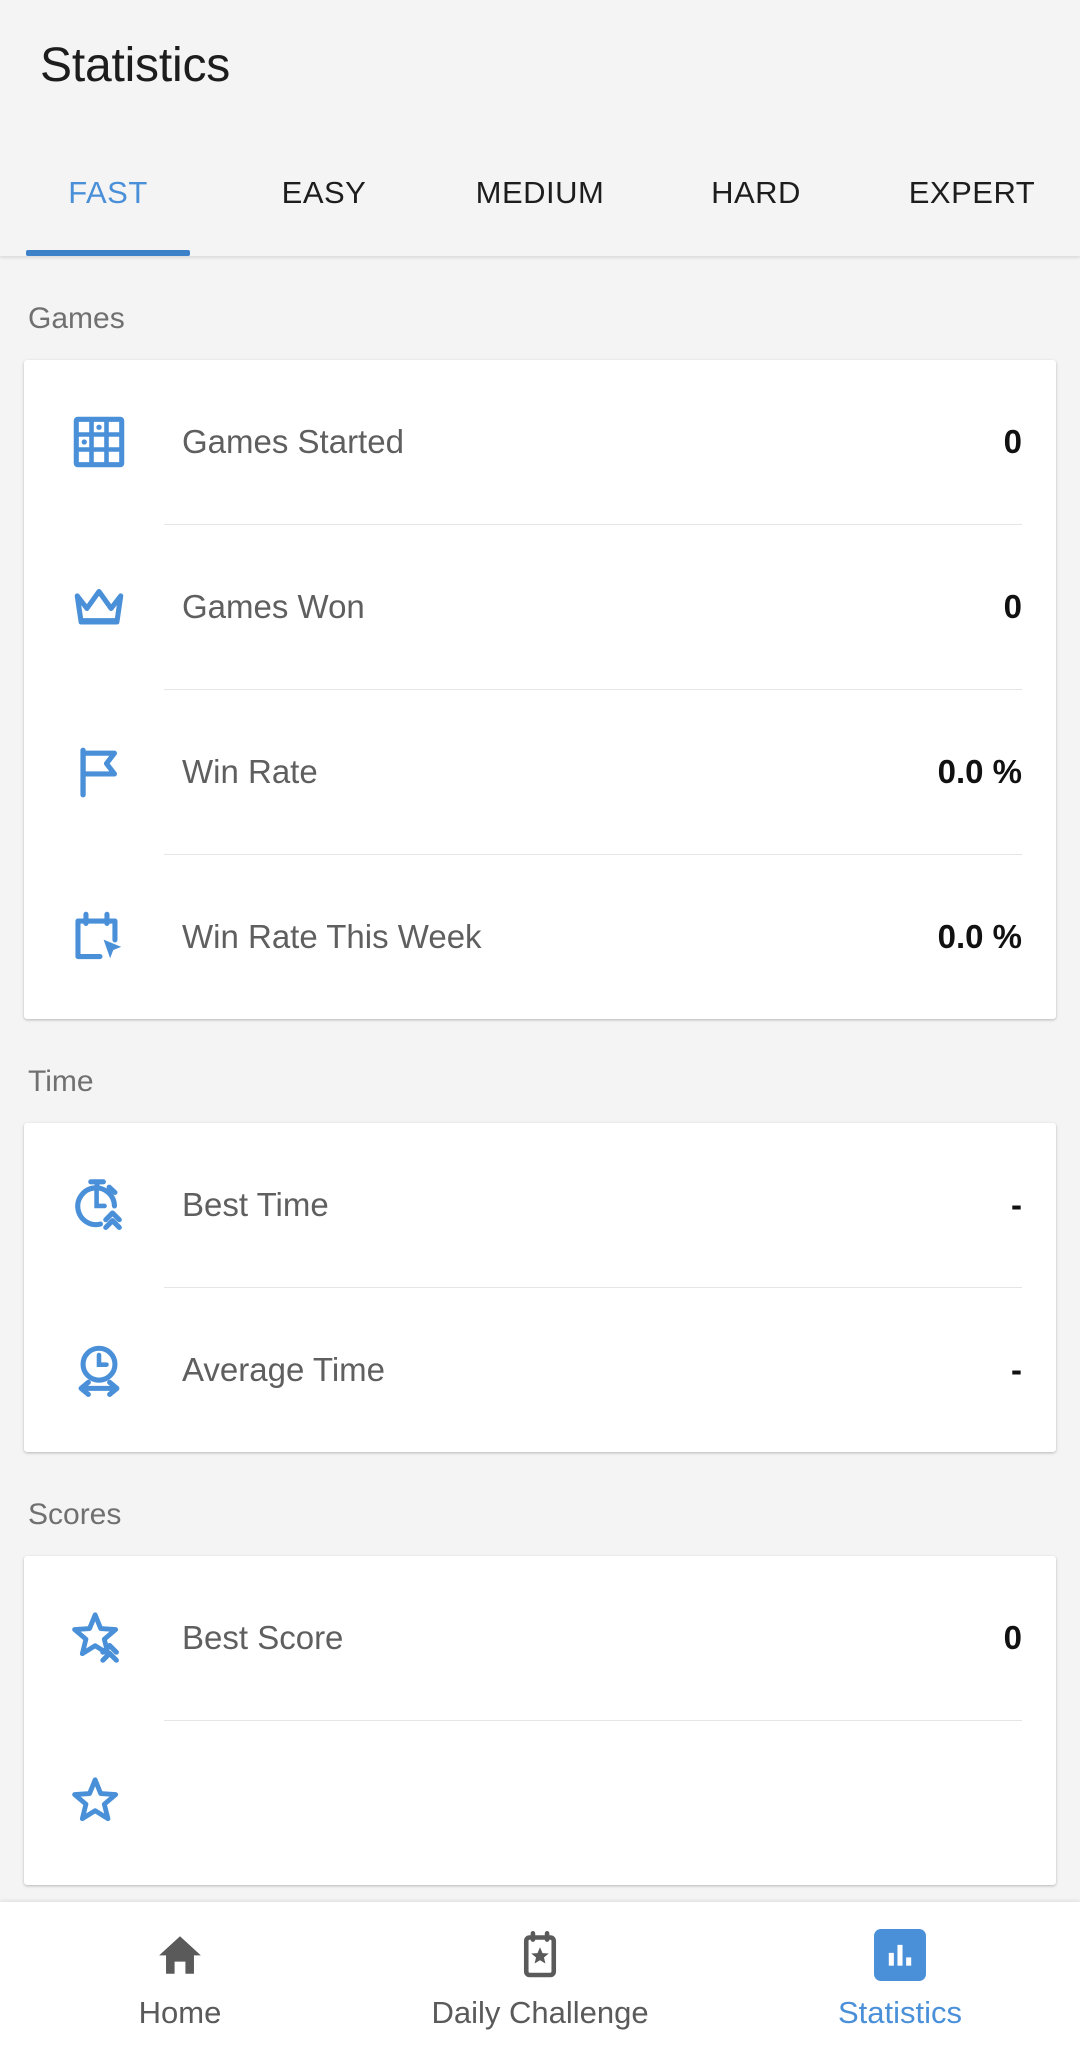  Describe the element at coordinates (273, 606) in the screenshot. I see `stat-label: Games Won` at that location.